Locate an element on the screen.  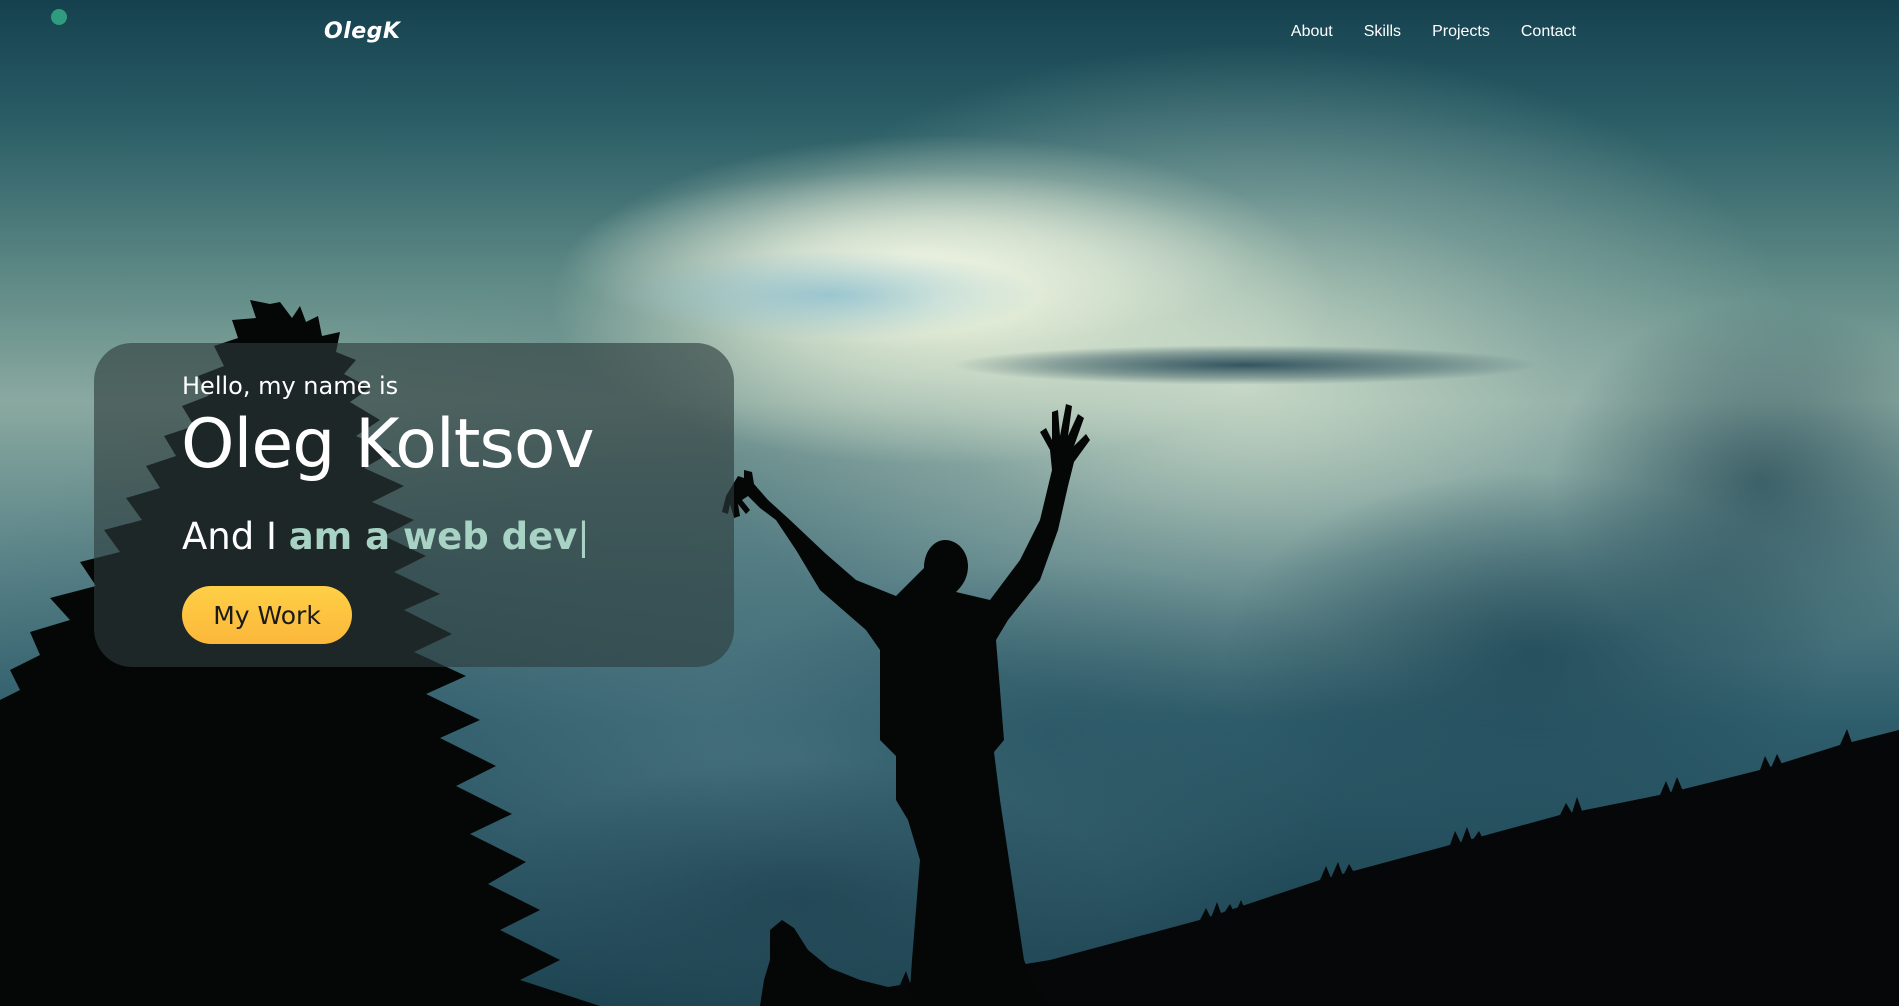
nav-link-about: About is located at coordinates (1312, 32).